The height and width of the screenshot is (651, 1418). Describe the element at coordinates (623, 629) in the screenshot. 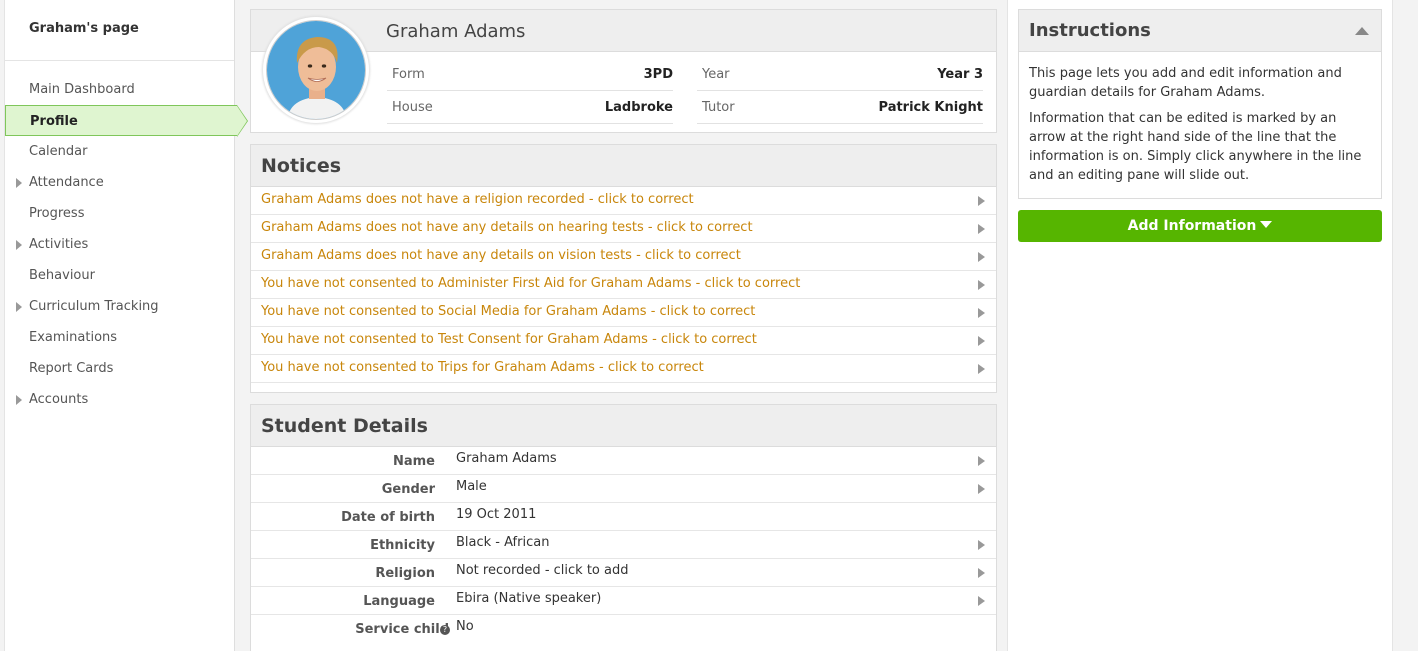

I see `detail-row-service-child: Service child ? No` at that location.